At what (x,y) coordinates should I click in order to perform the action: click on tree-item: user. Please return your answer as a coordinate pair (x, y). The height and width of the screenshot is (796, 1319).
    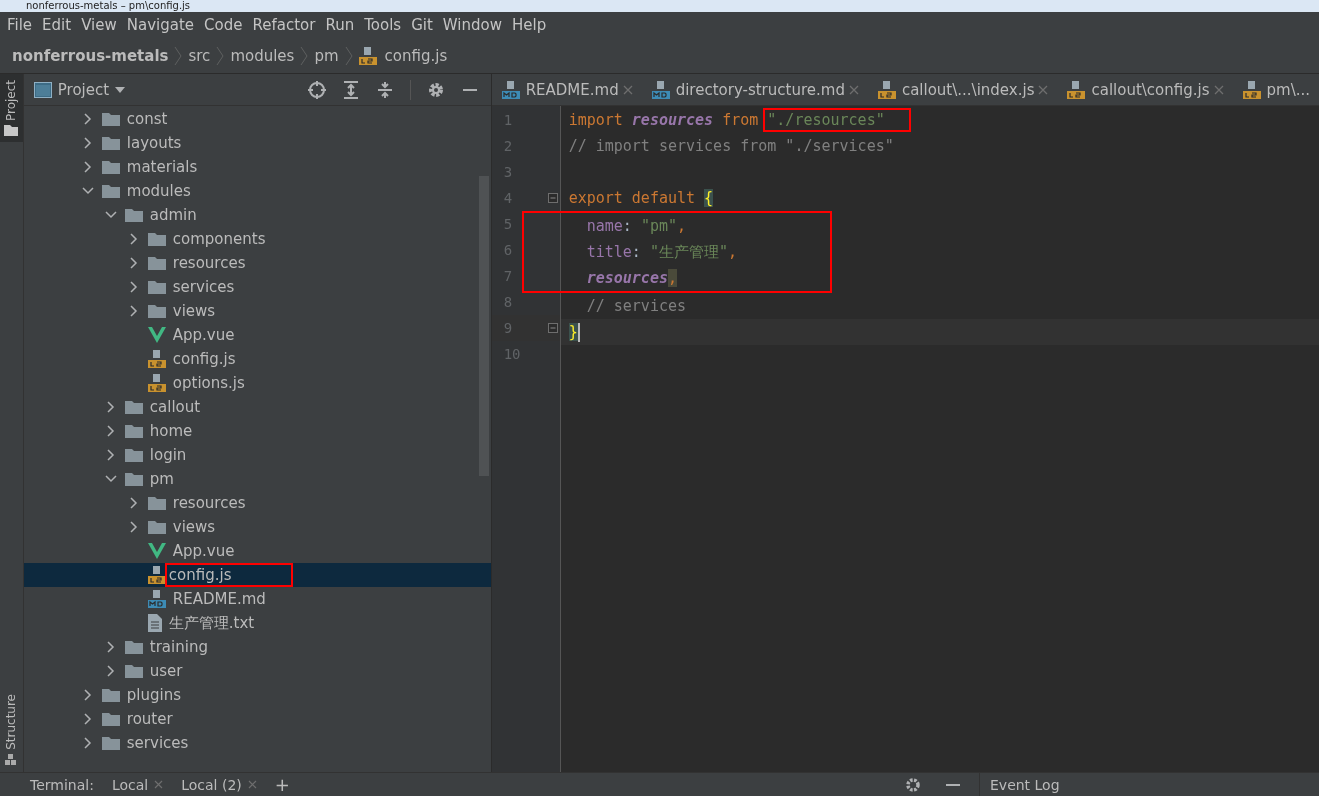
    Looking at the image, I should click on (257, 671).